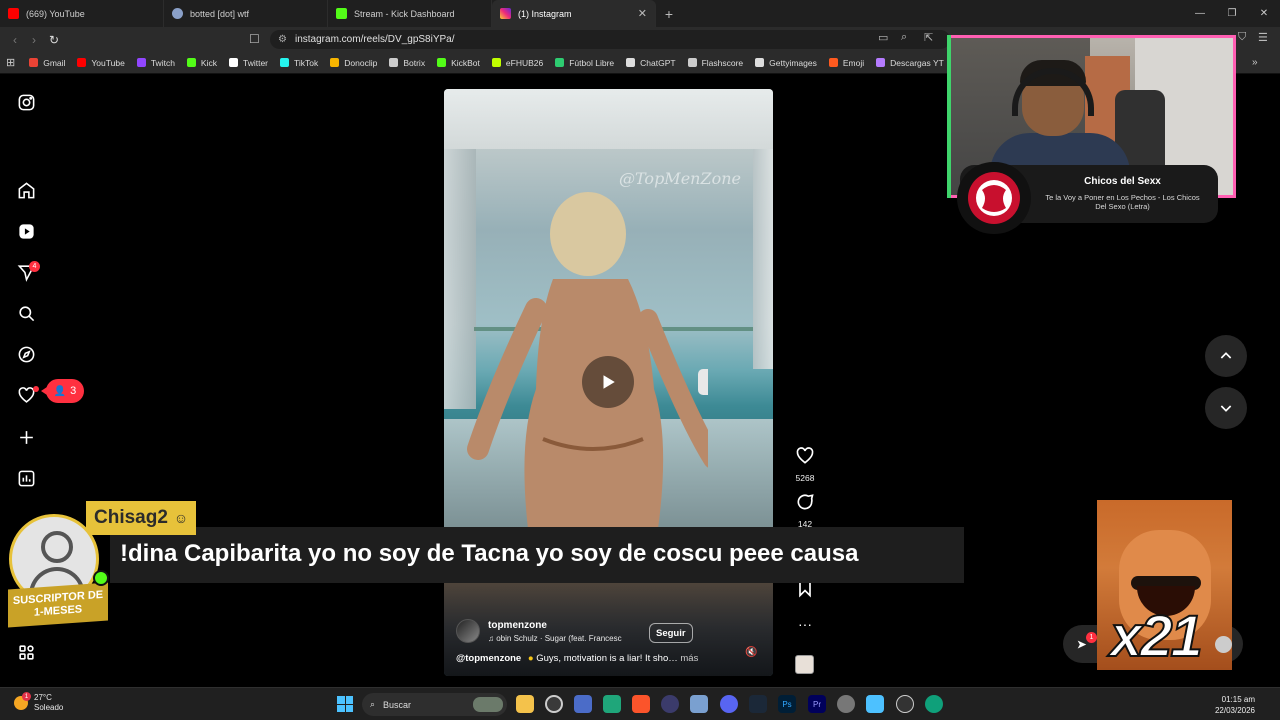 This screenshot has width=1280, height=720. I want to click on bookmark-item: Gettyimages, so click(786, 63).